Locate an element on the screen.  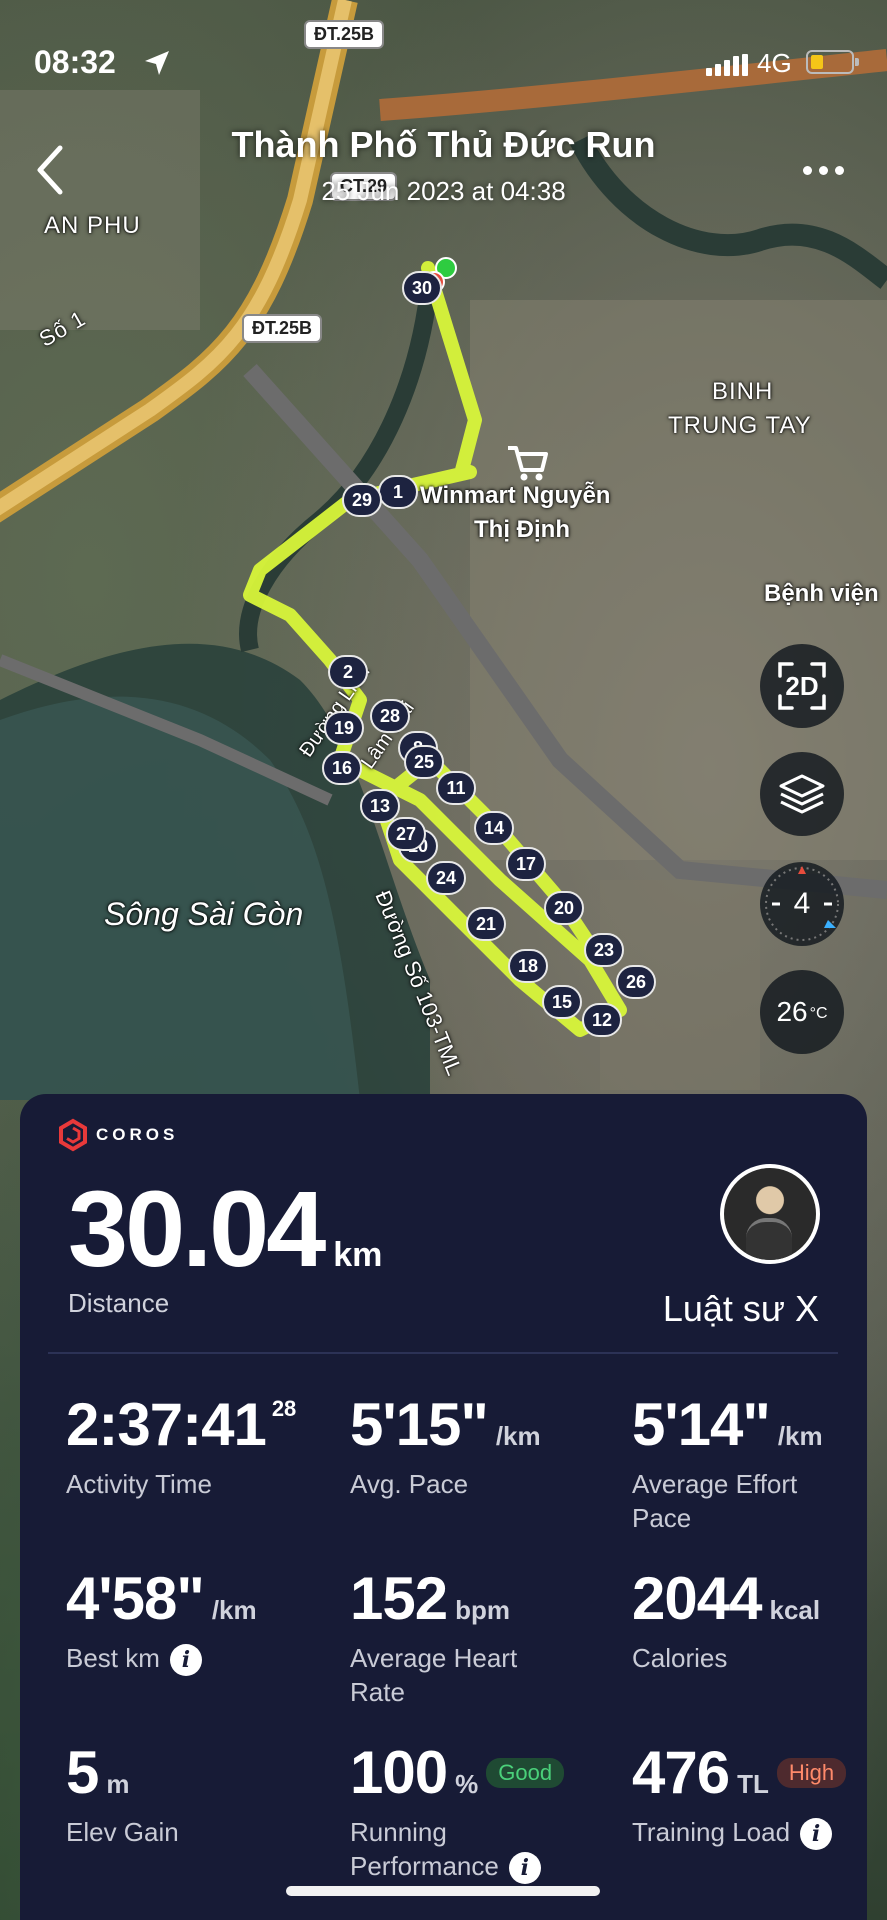
temperature-value: 26 is located at coordinates (792, 1011).